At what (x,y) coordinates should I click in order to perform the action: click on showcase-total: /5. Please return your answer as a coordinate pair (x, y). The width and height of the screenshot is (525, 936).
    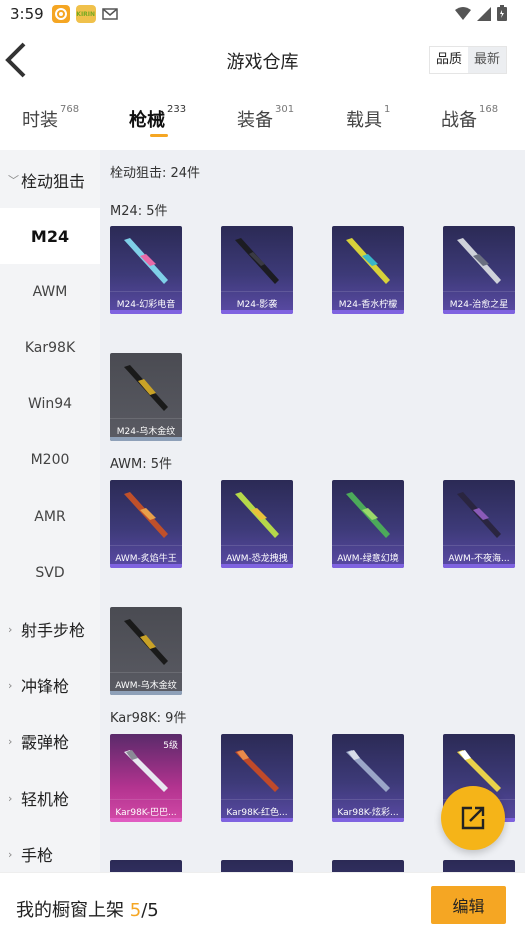
    Looking at the image, I should click on (150, 910).